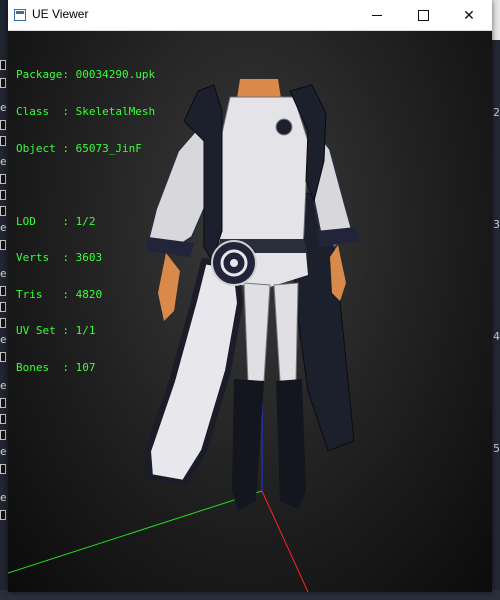 The height and width of the screenshot is (600, 500). I want to click on right-boot, so click(291, 444).